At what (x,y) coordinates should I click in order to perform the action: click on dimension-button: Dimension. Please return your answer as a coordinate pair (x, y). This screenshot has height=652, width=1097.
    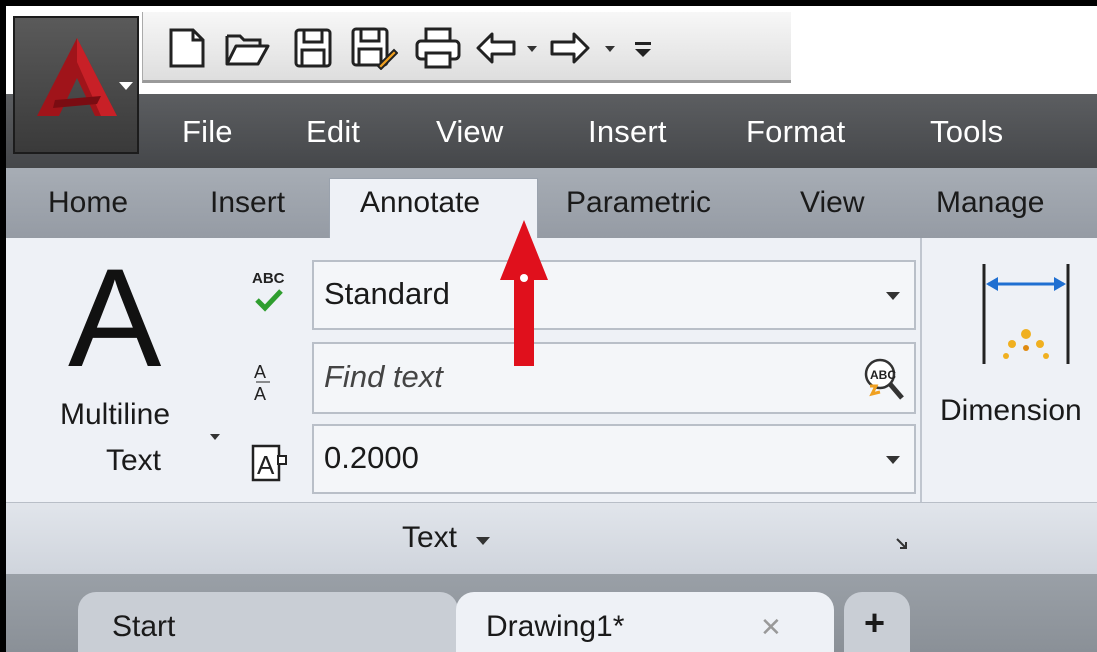
    Looking at the image, I should click on (1016, 348).